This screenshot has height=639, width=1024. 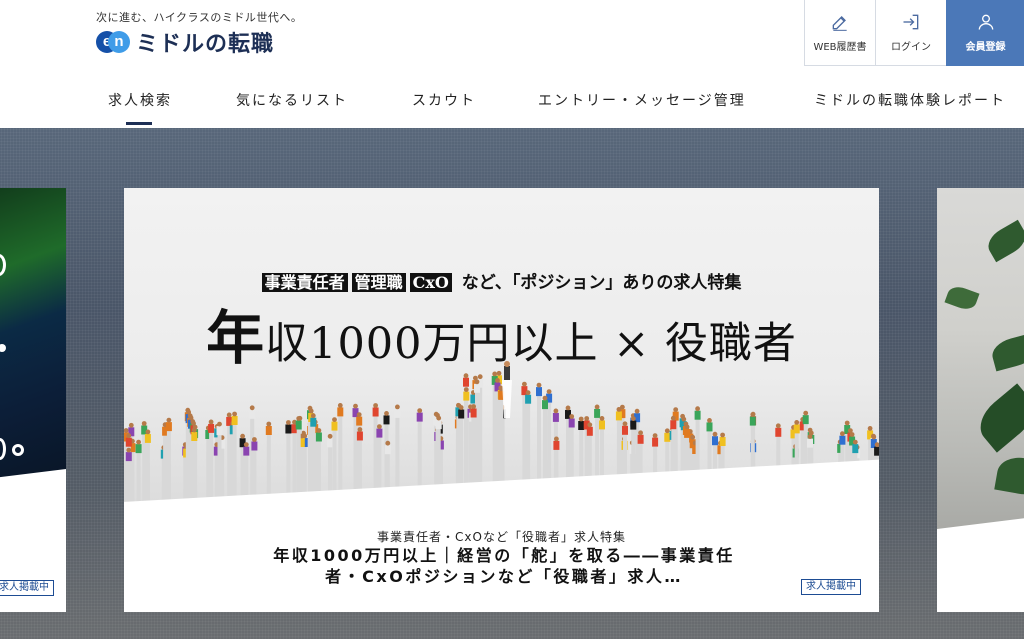 What do you see at coordinates (501, 537) in the screenshot?
I see `slide-caption-subtitle: 事業責任者・CxOなど「役職者」求人特集` at bounding box center [501, 537].